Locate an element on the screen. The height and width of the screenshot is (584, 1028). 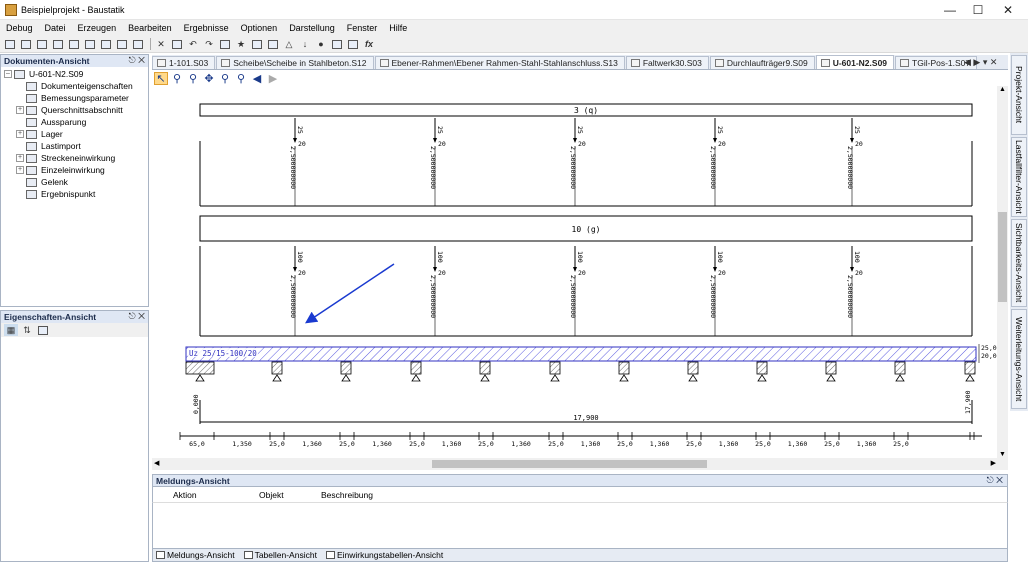
tree-item: Bemessungsparameter is located at coordinates (82, 98).